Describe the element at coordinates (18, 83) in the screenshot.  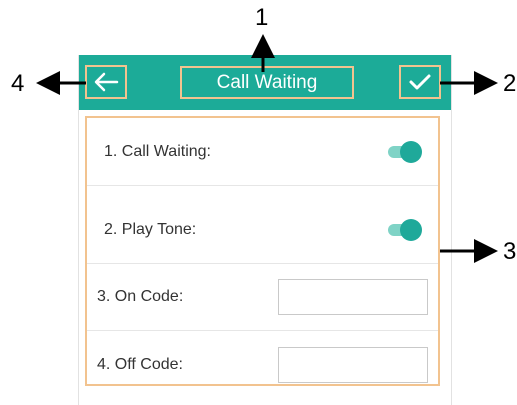
I see `callout-number-4: 4` at that location.